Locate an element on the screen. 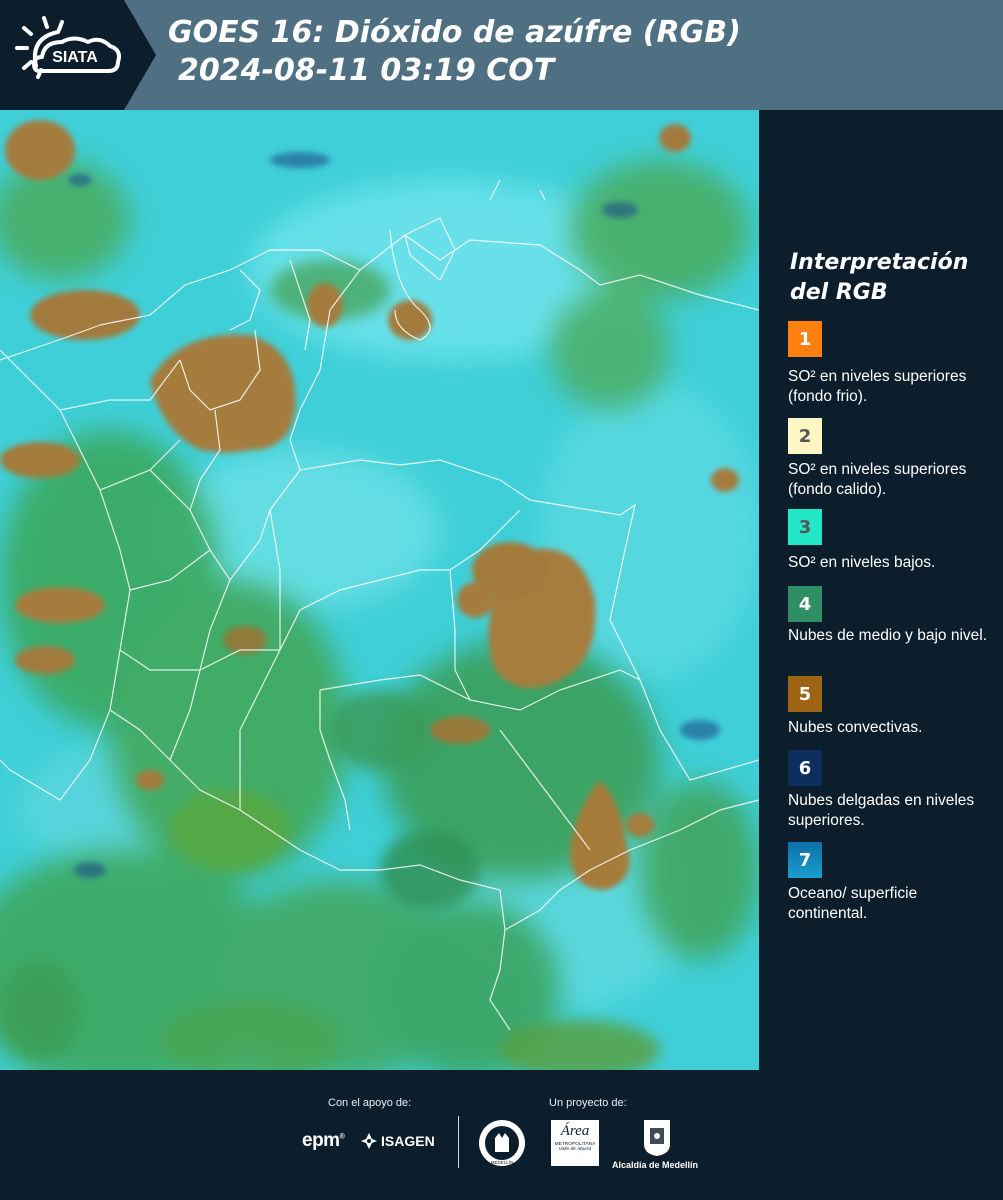 This screenshot has height=1200, width=1003. legend-num-3: 3 is located at coordinates (805, 527).